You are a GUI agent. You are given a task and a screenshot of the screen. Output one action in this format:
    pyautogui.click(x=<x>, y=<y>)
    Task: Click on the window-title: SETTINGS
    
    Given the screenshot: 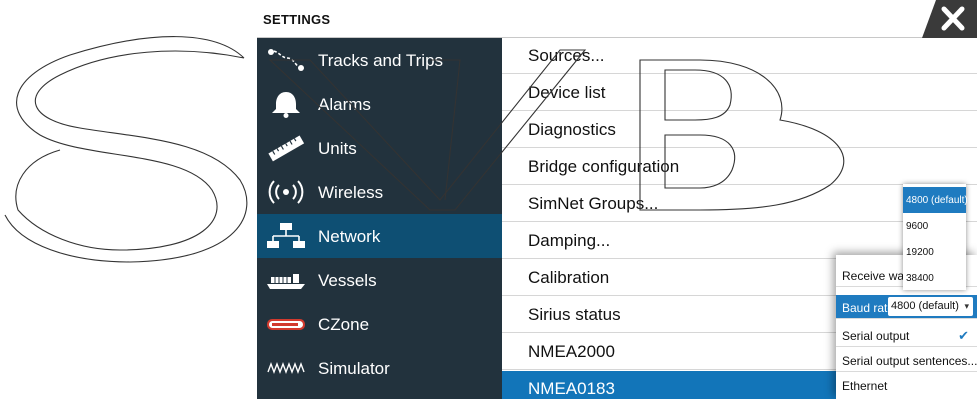 What is the action you would take?
    pyautogui.click(x=297, y=19)
    